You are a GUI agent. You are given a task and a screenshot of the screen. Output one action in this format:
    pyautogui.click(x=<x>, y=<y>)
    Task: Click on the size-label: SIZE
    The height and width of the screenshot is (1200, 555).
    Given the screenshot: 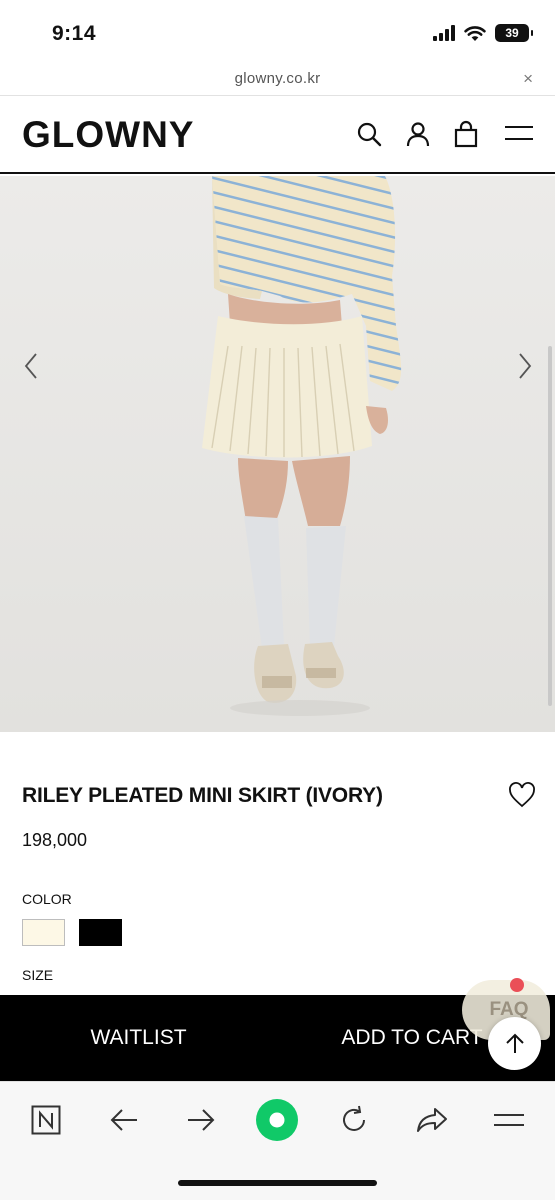 What is the action you would take?
    pyautogui.click(x=38, y=975)
    